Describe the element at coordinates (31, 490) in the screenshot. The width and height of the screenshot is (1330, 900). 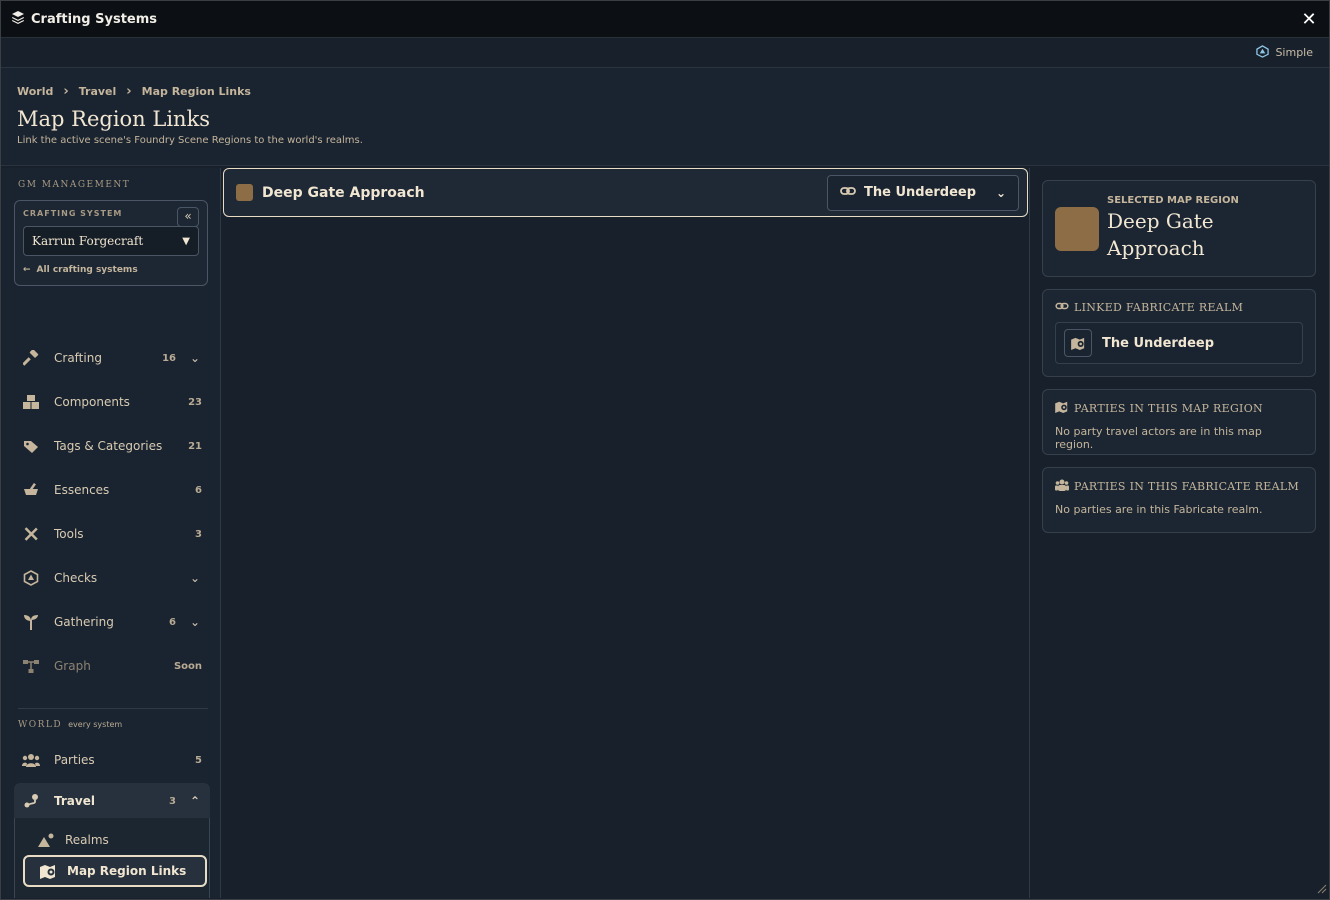
I see `mortar-pestle-icon` at that location.